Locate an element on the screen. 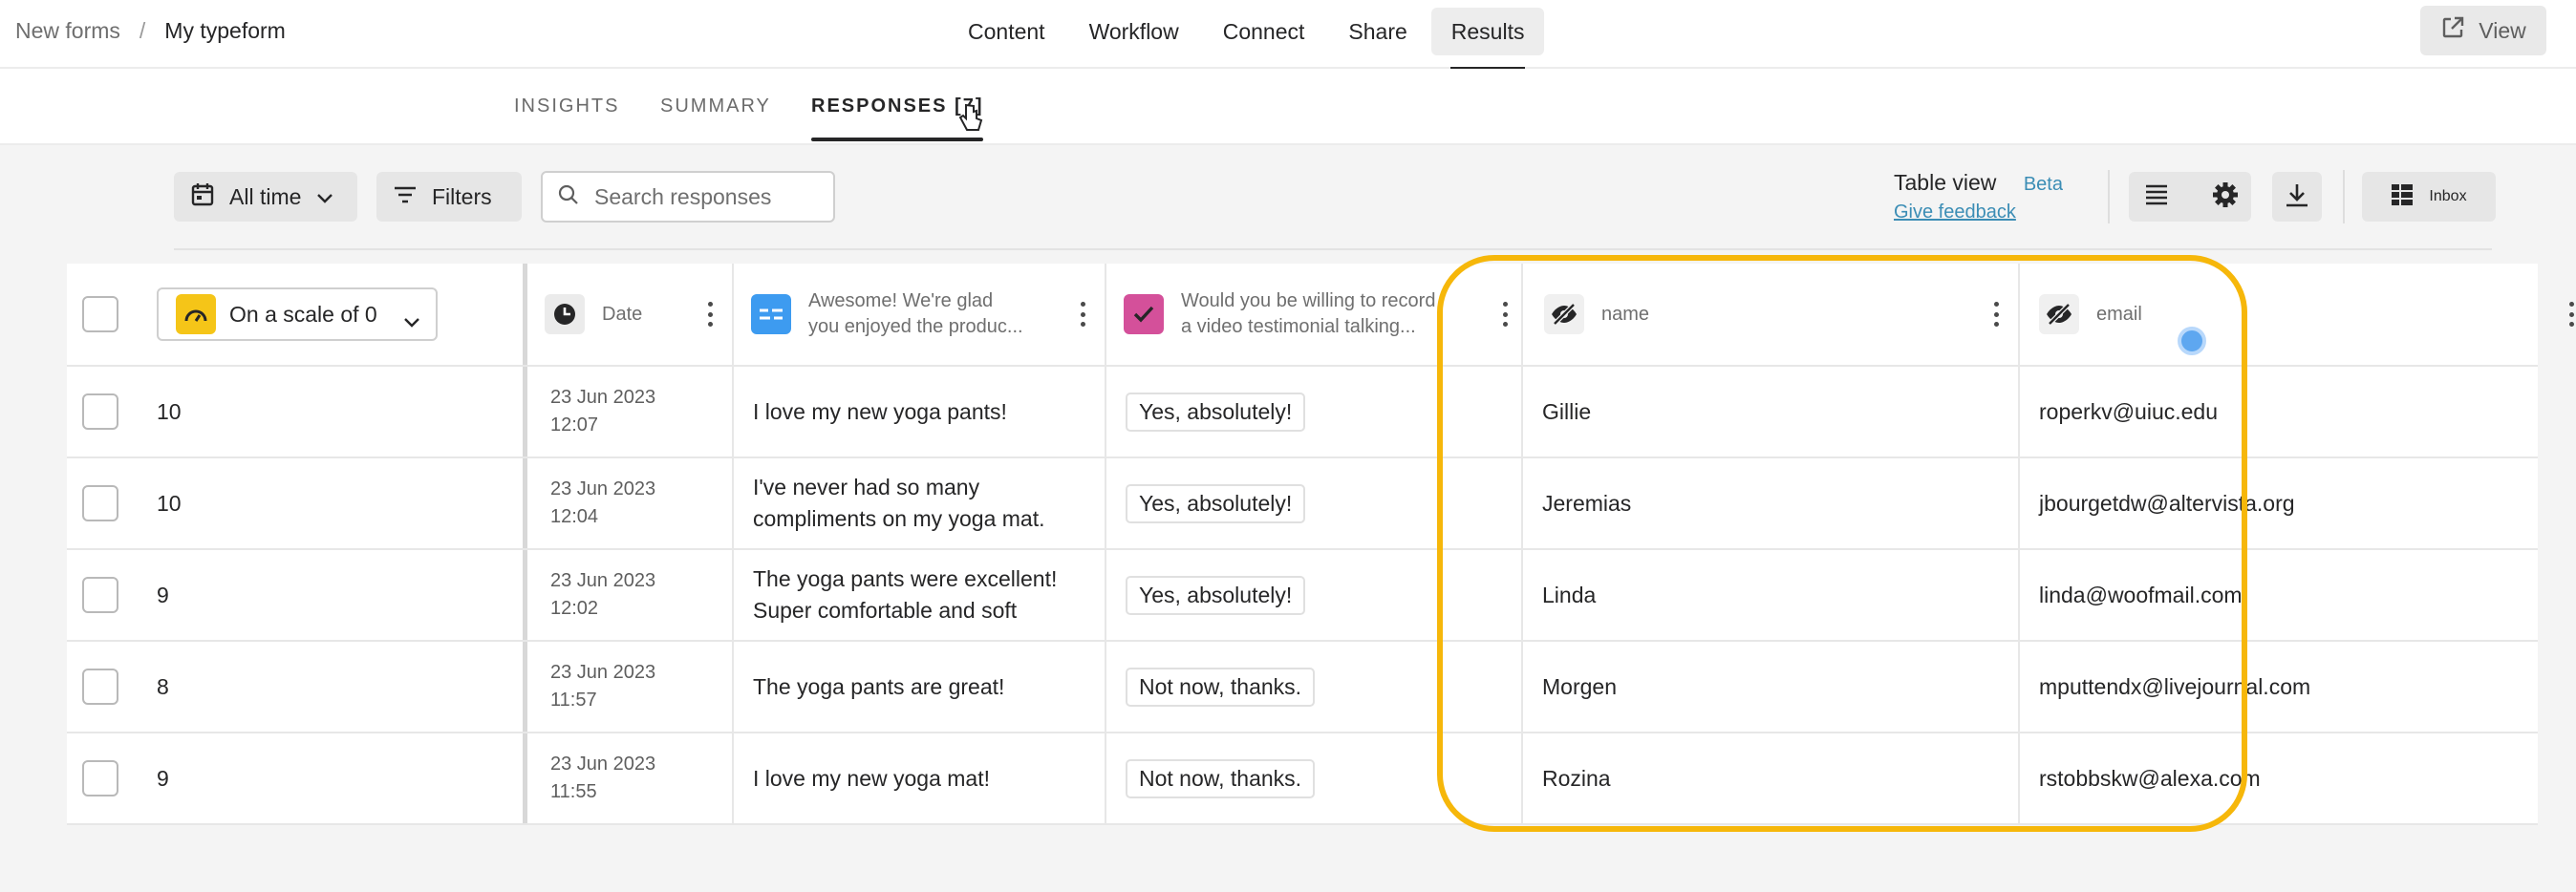 Image resolution: width=2576 pixels, height=892 pixels. filters-label: Filters is located at coordinates (462, 196).